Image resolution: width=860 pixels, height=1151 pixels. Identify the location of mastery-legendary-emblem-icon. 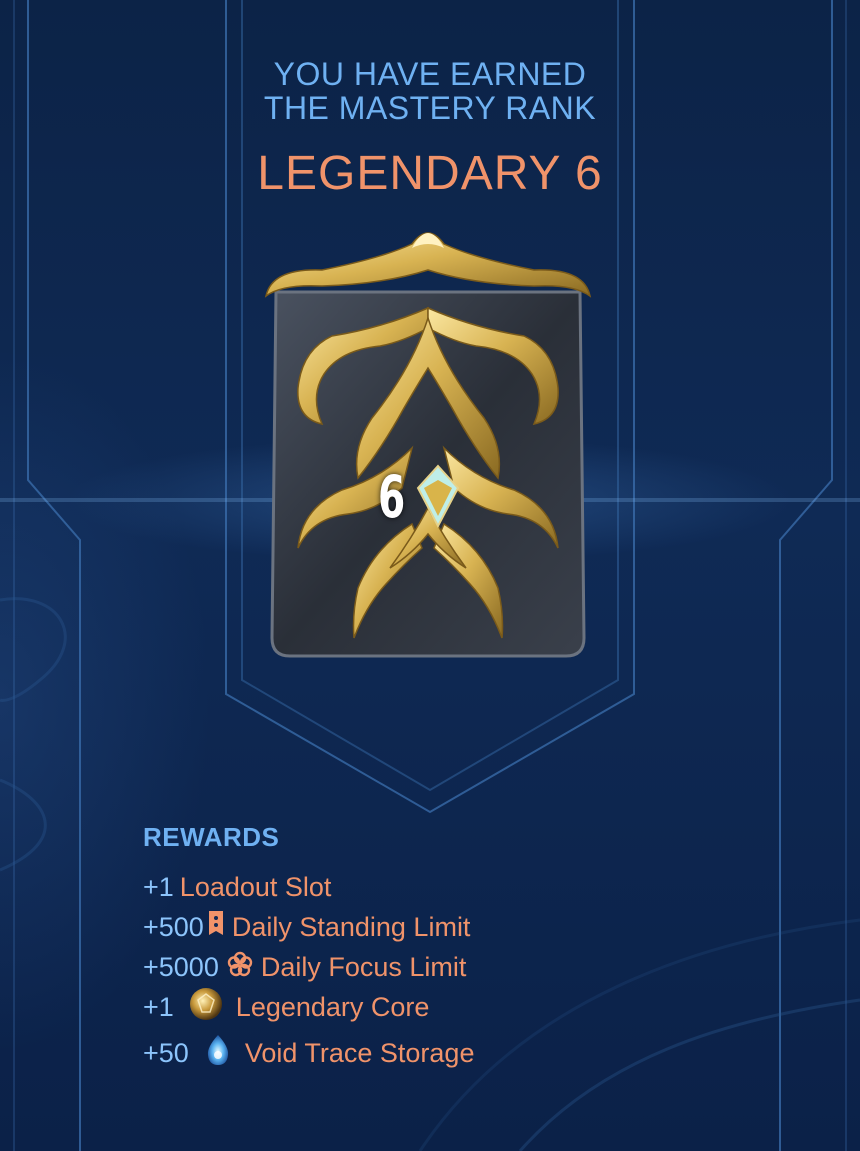
(428, 445).